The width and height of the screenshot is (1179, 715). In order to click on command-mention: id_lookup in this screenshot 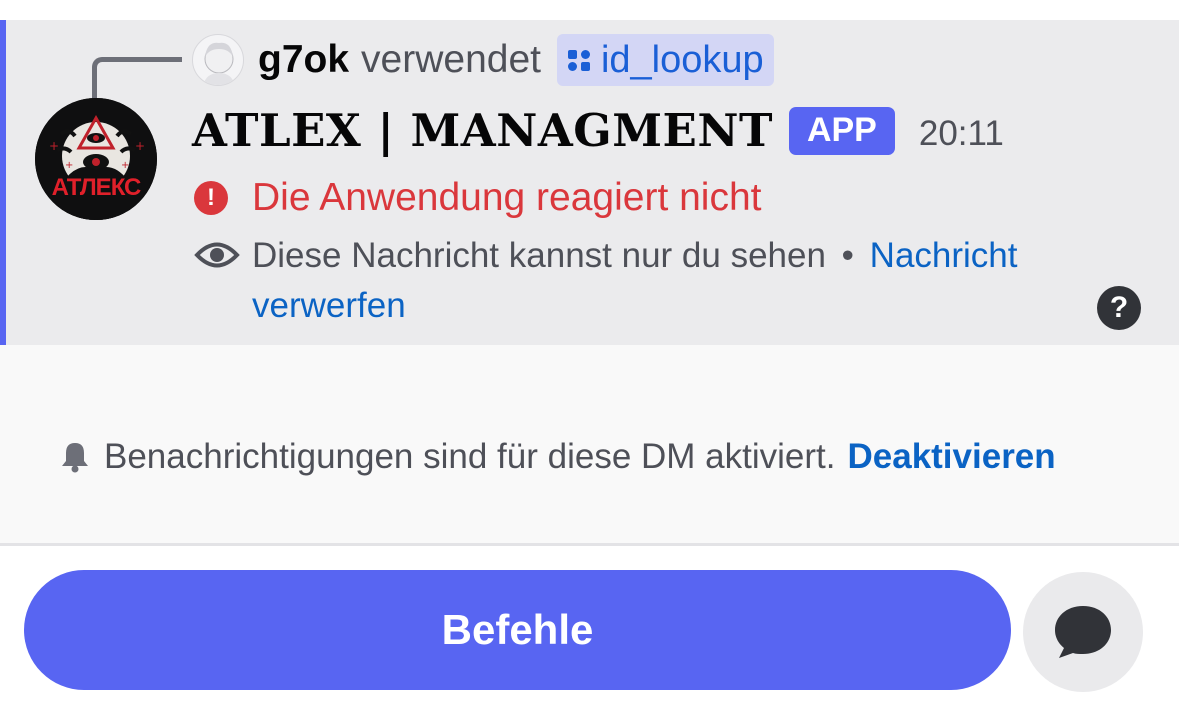, I will do `click(665, 60)`.